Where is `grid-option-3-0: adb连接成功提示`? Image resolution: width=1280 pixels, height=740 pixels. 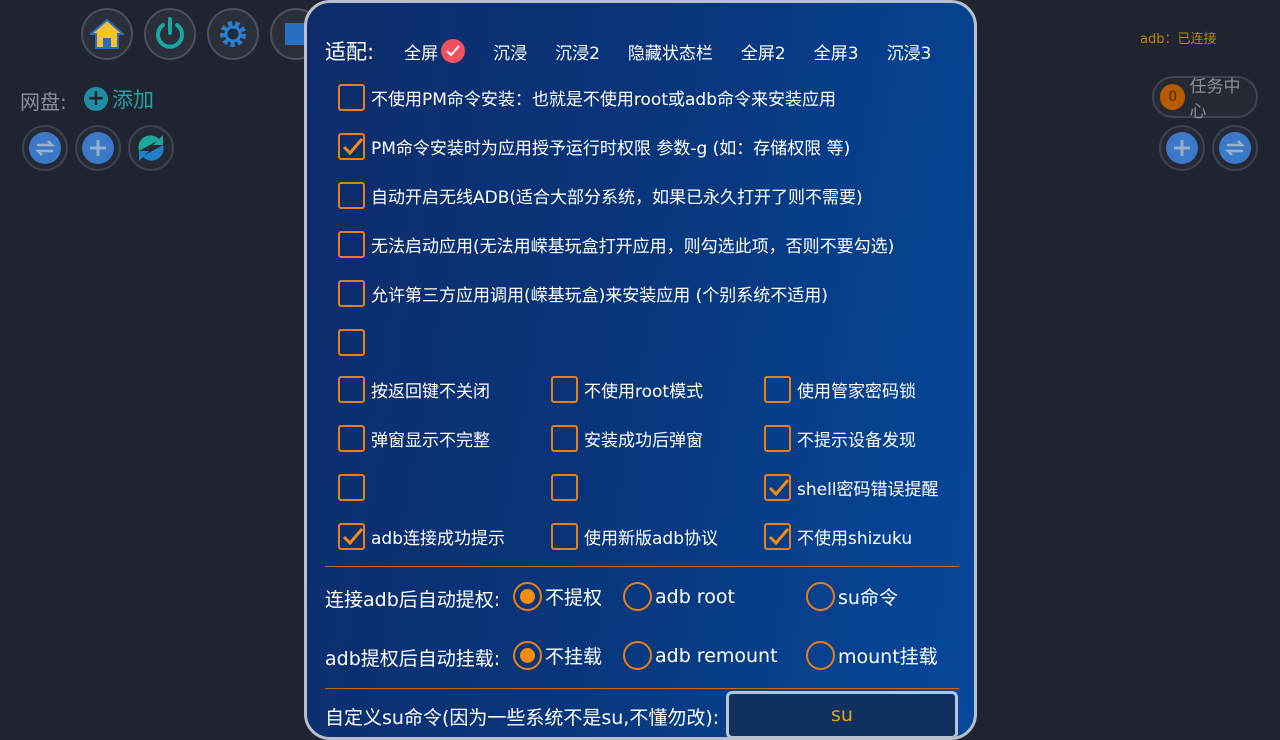
grid-option-3-0: adb连接成功提示 is located at coordinates (421, 536).